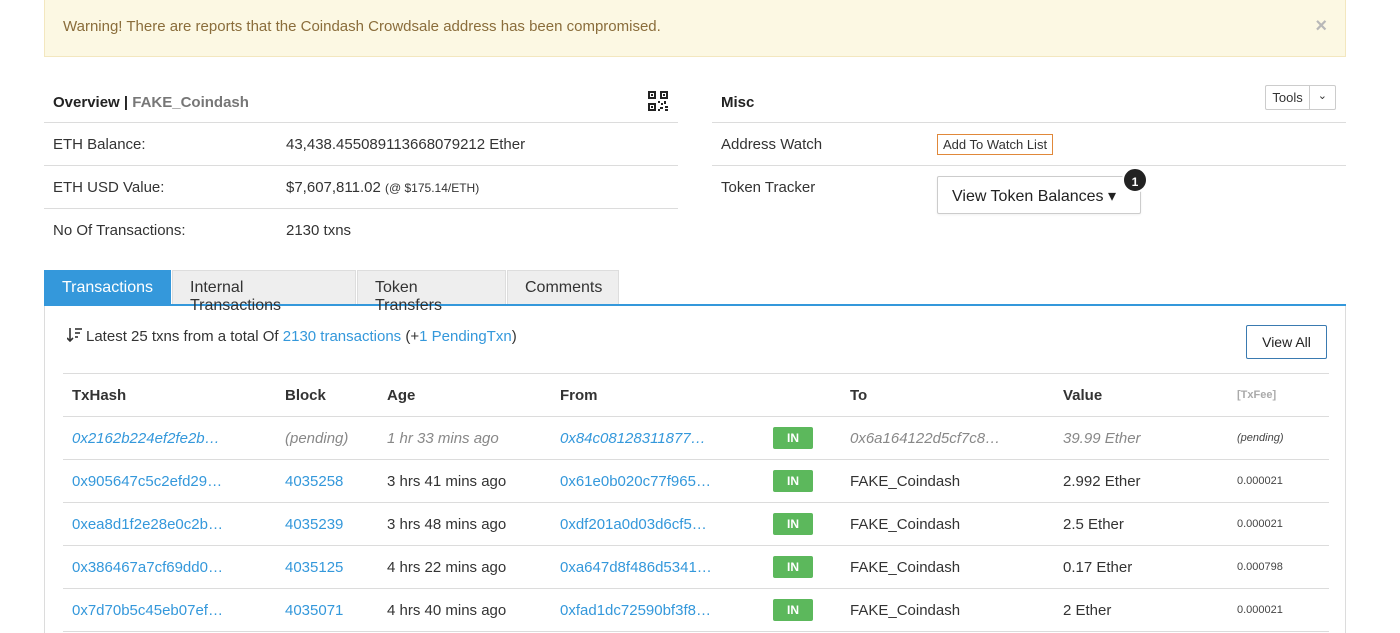  I want to click on summary-mid: (+, so click(412, 336).